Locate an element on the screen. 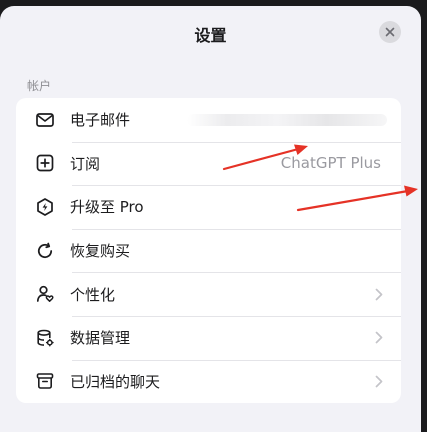  close-icon is located at coordinates (390, 32).